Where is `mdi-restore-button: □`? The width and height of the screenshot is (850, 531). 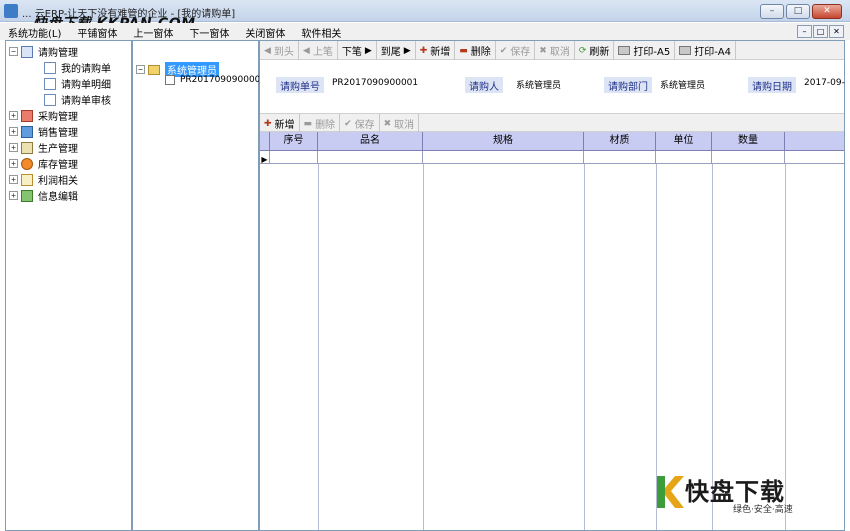
mdi-restore-button: □ is located at coordinates (820, 31).